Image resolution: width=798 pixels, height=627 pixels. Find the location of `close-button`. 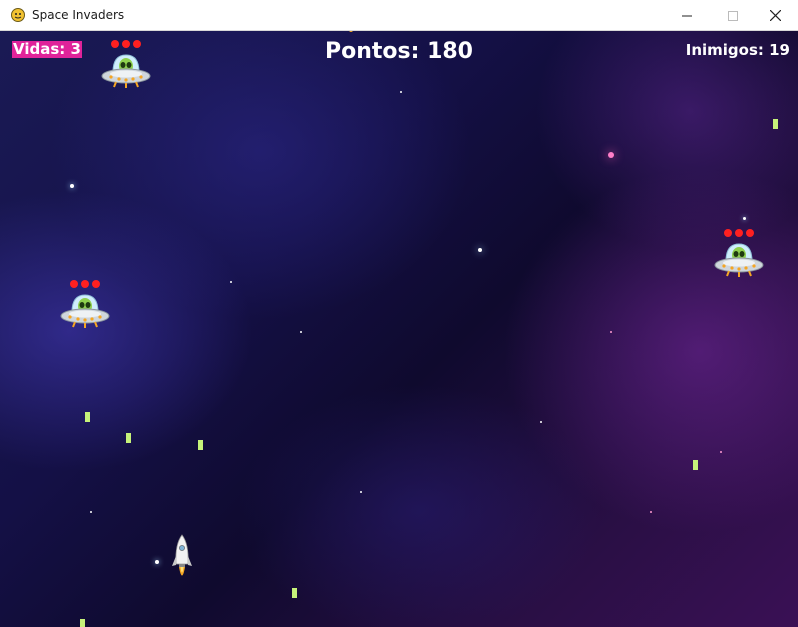

close-button is located at coordinates (775, 15).